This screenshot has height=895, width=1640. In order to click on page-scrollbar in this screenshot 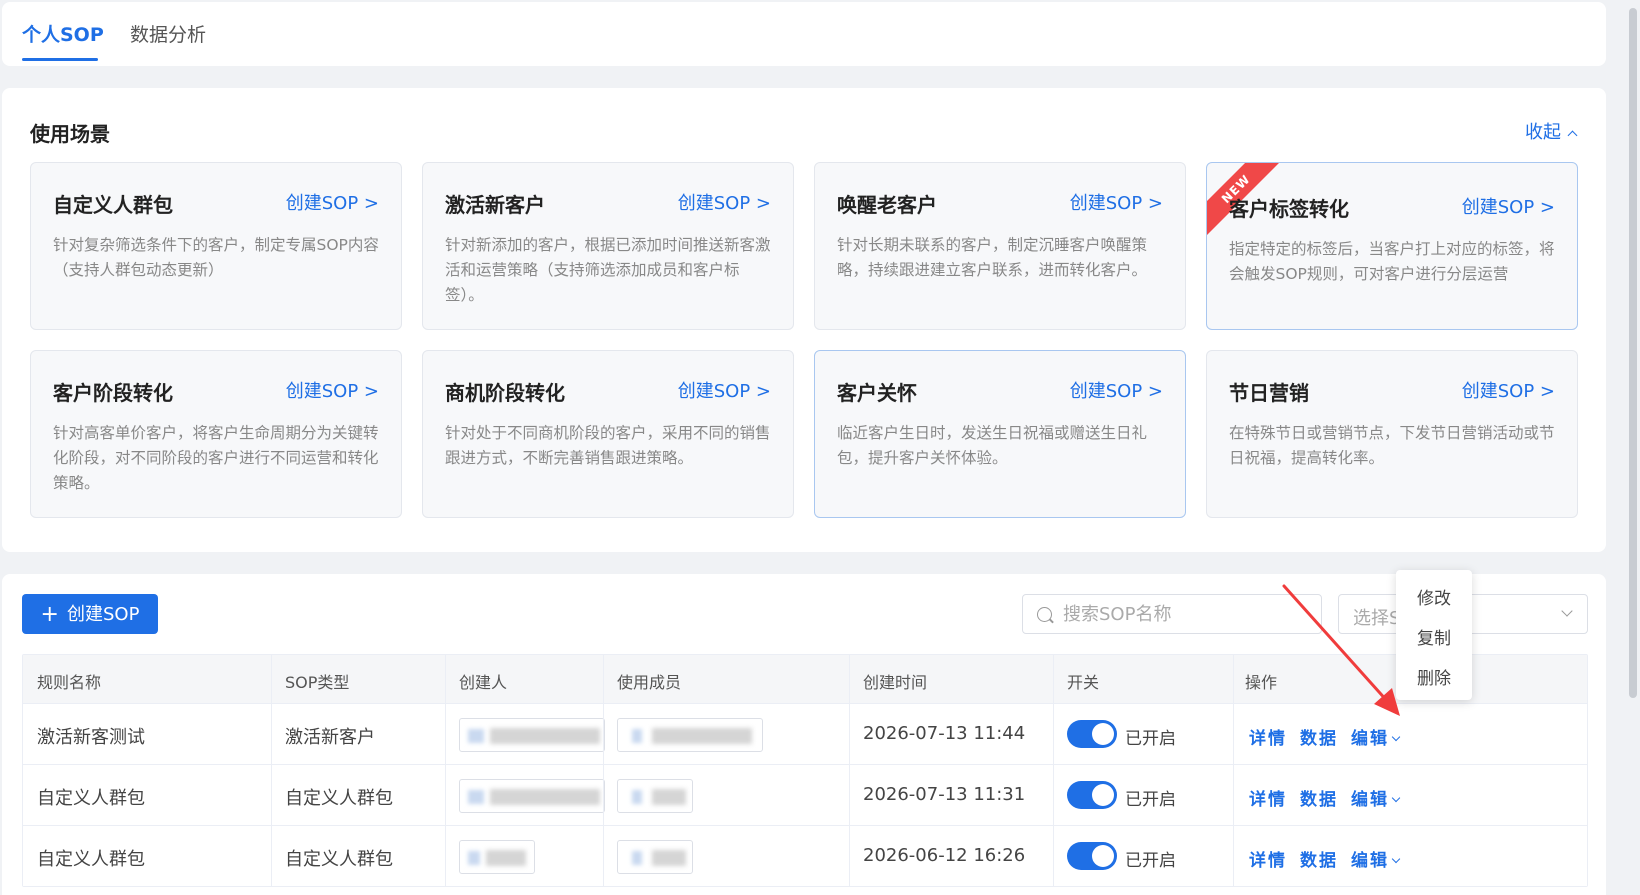, I will do `click(1633, 447)`.